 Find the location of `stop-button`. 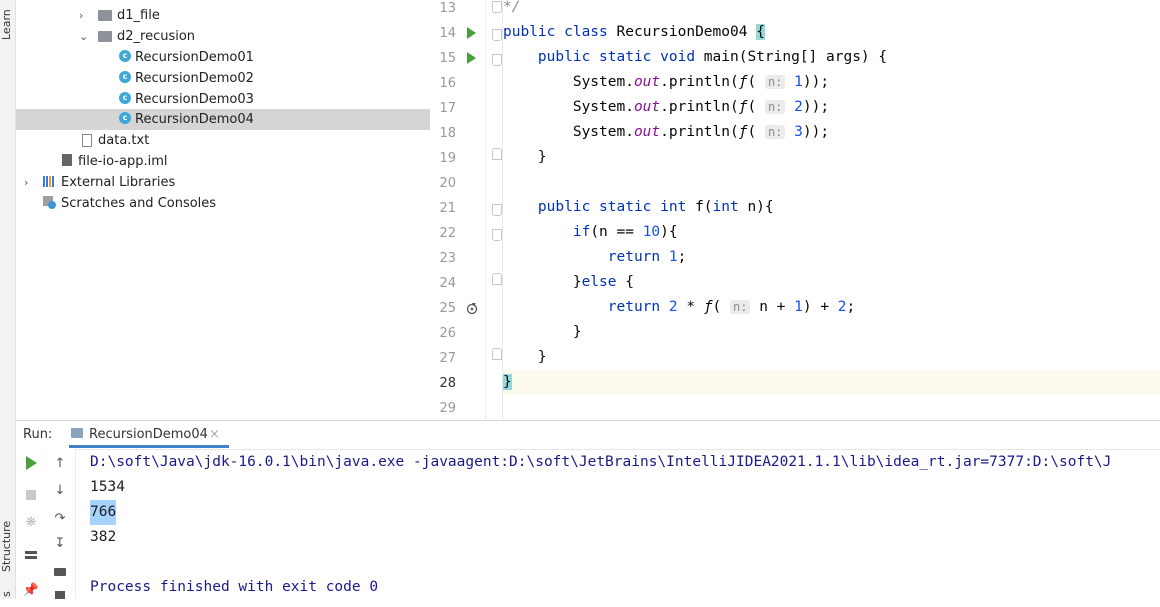

stop-button is located at coordinates (31, 495).